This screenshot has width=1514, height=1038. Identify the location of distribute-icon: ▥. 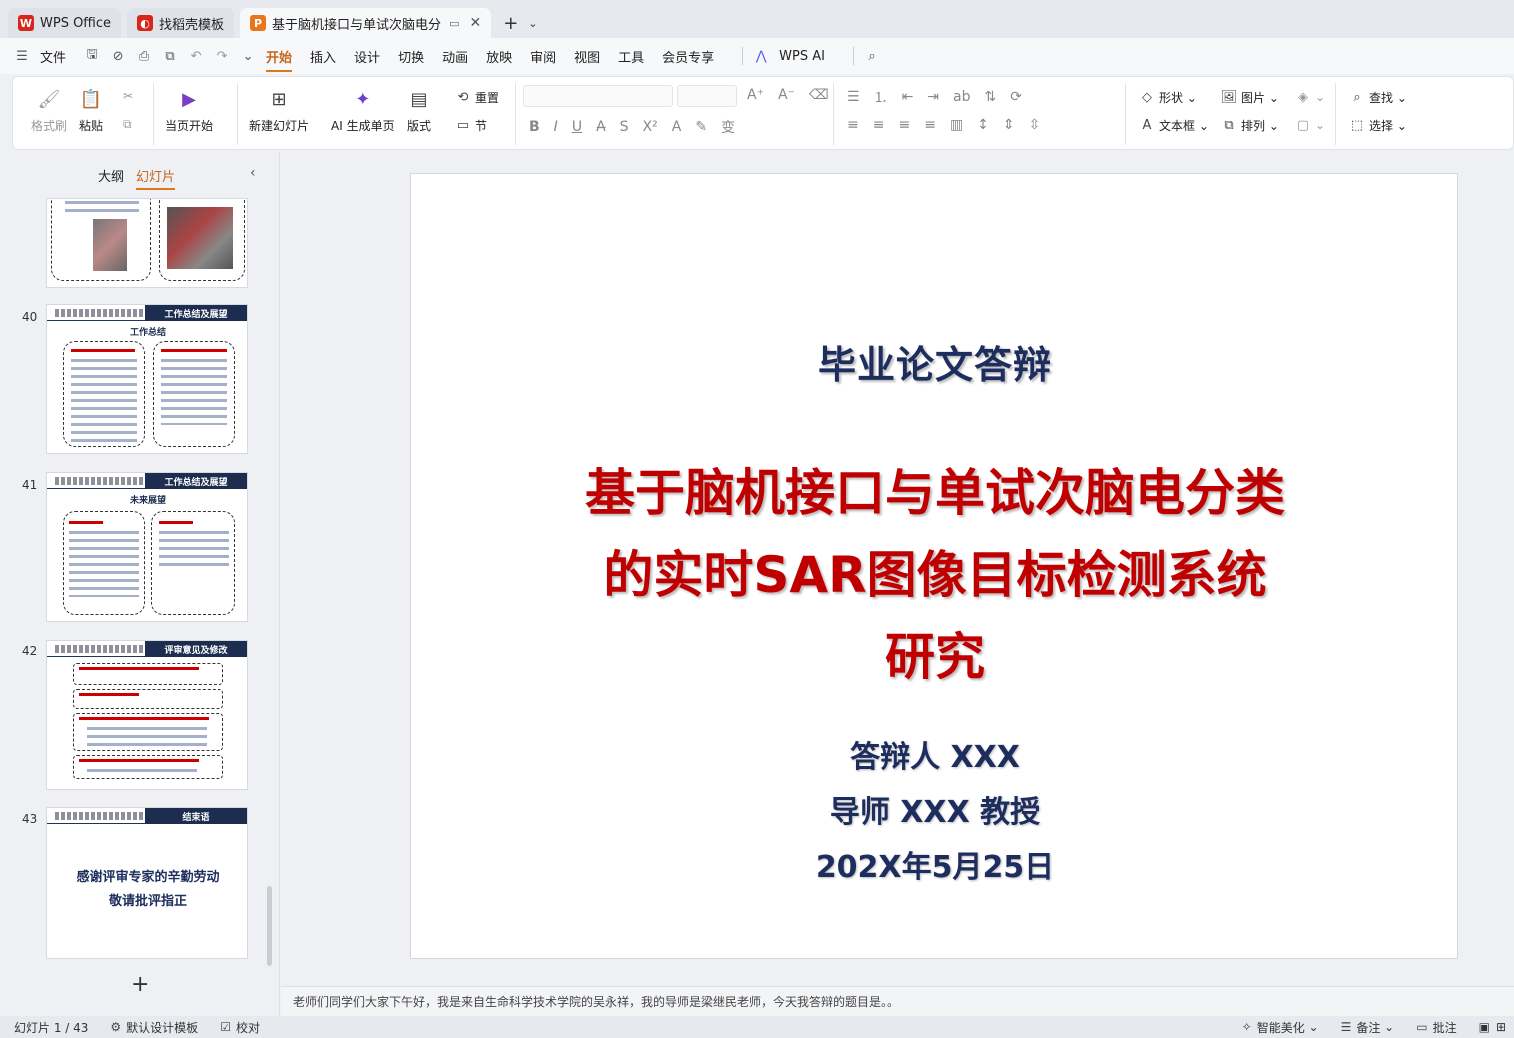
(956, 125).